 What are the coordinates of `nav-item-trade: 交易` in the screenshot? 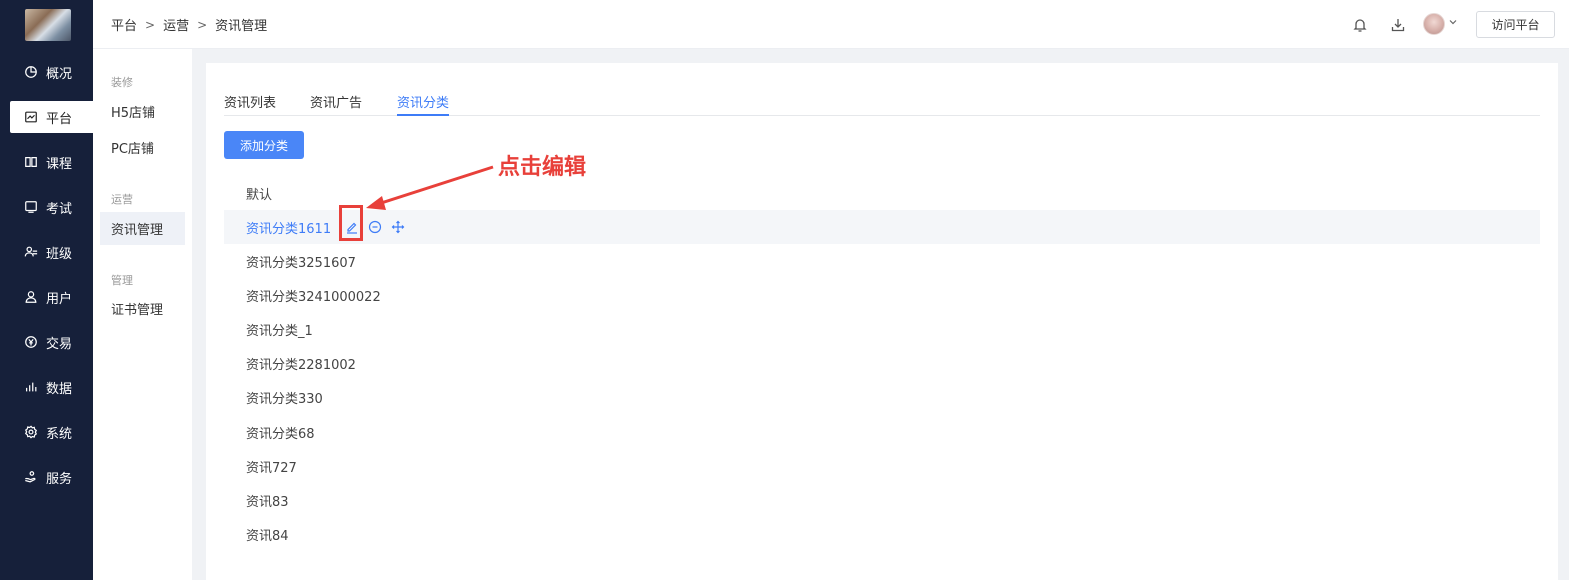 It's located at (51, 342).